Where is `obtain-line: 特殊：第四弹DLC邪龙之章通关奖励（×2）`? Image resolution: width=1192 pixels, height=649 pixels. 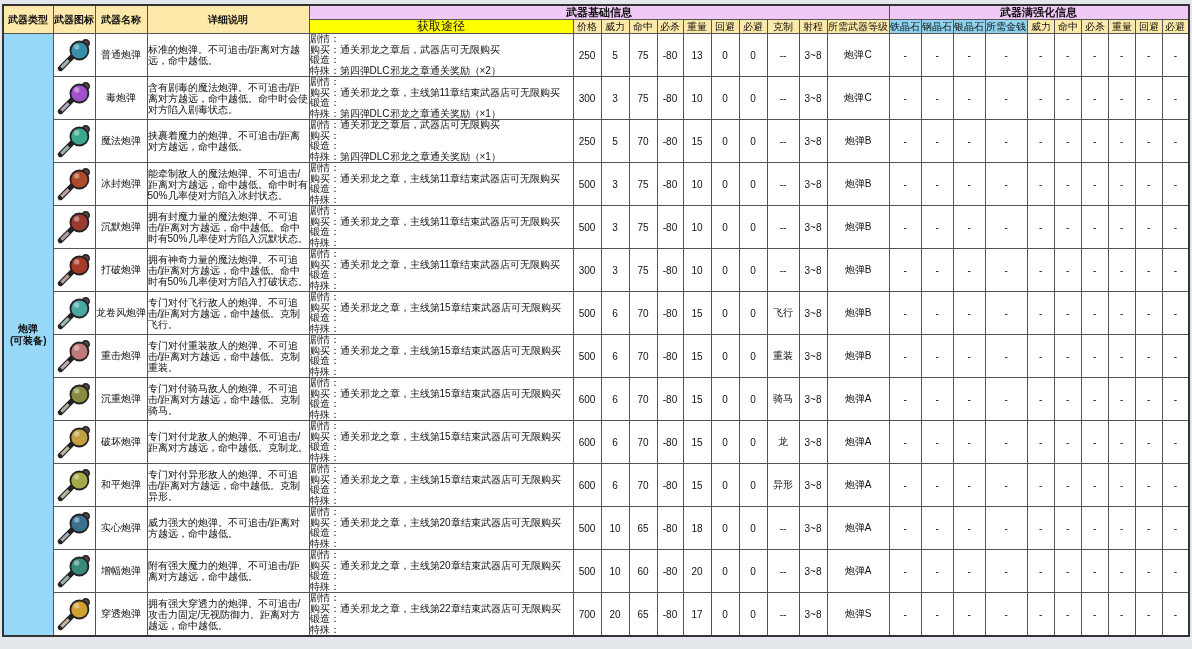
obtain-line: 特殊：第四弹DLC邪龙之章通关奖励（×2） is located at coordinates (406, 70).